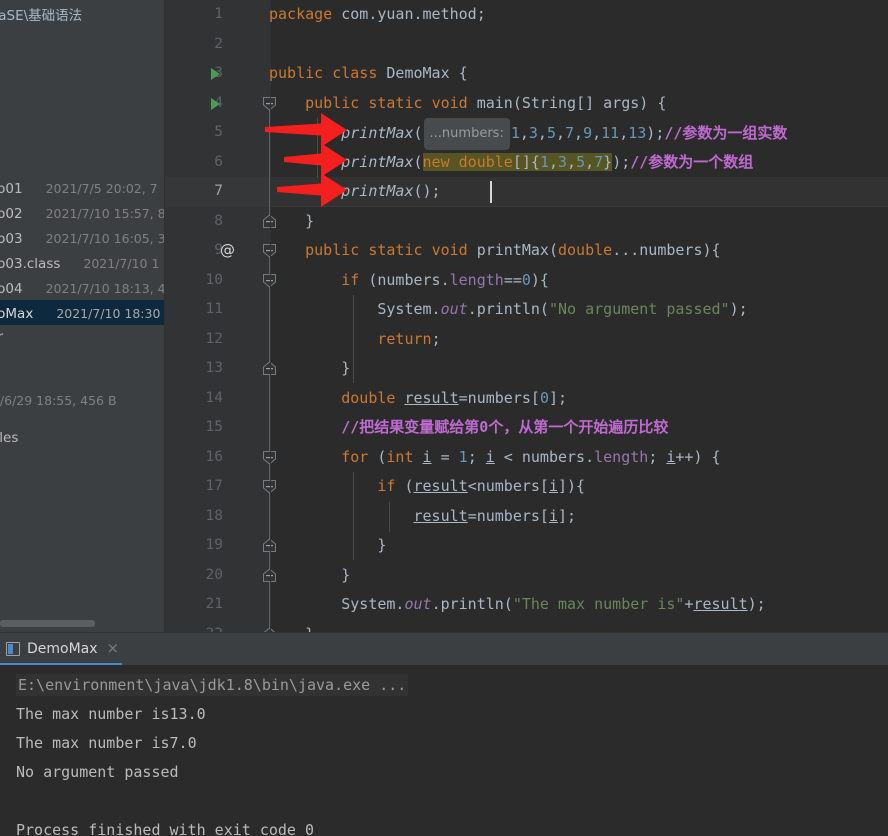  Describe the element at coordinates (74, 438) in the screenshot. I see `project-node-consoles: soles` at that location.